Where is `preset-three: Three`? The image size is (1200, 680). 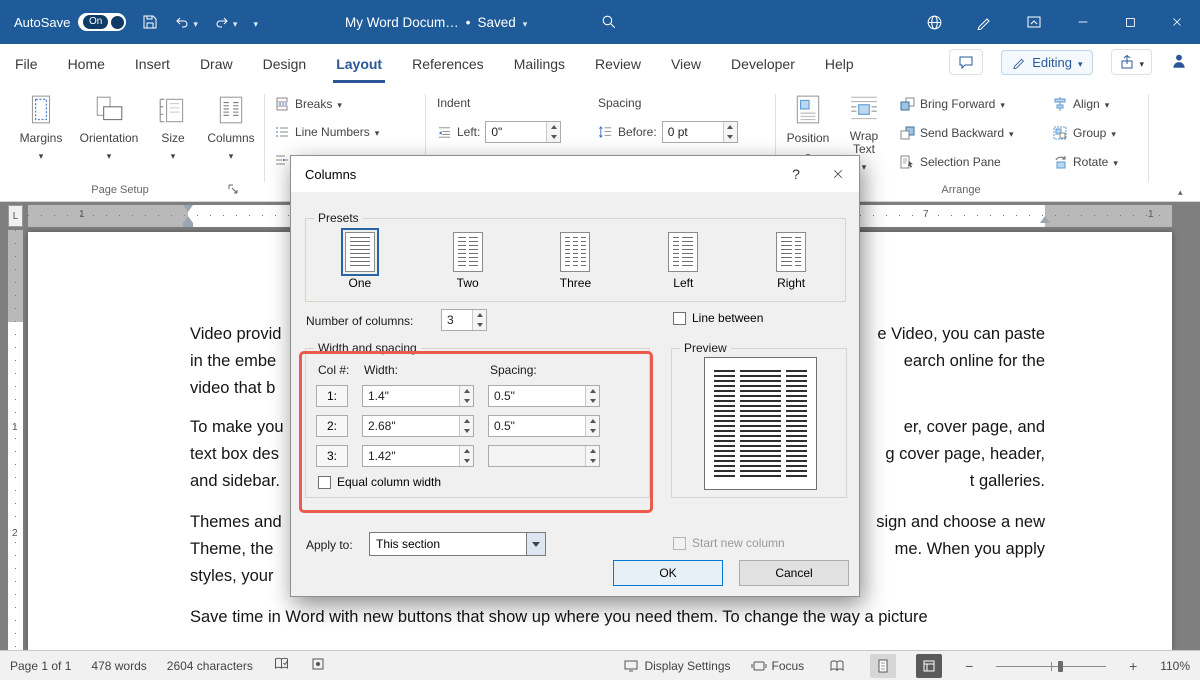 preset-three: Three is located at coordinates (575, 259).